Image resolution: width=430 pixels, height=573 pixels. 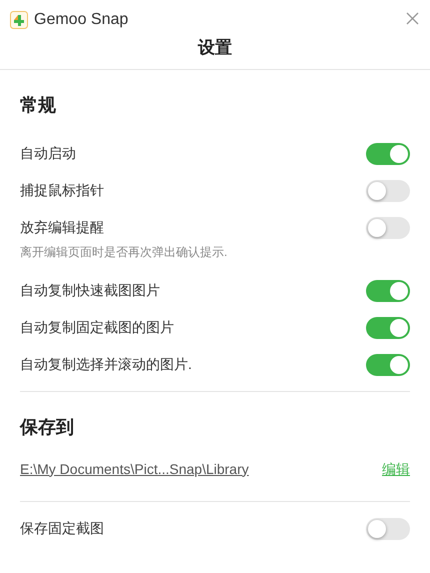 I want to click on setting-label: 自动复制固定截图的图片, so click(x=97, y=327).